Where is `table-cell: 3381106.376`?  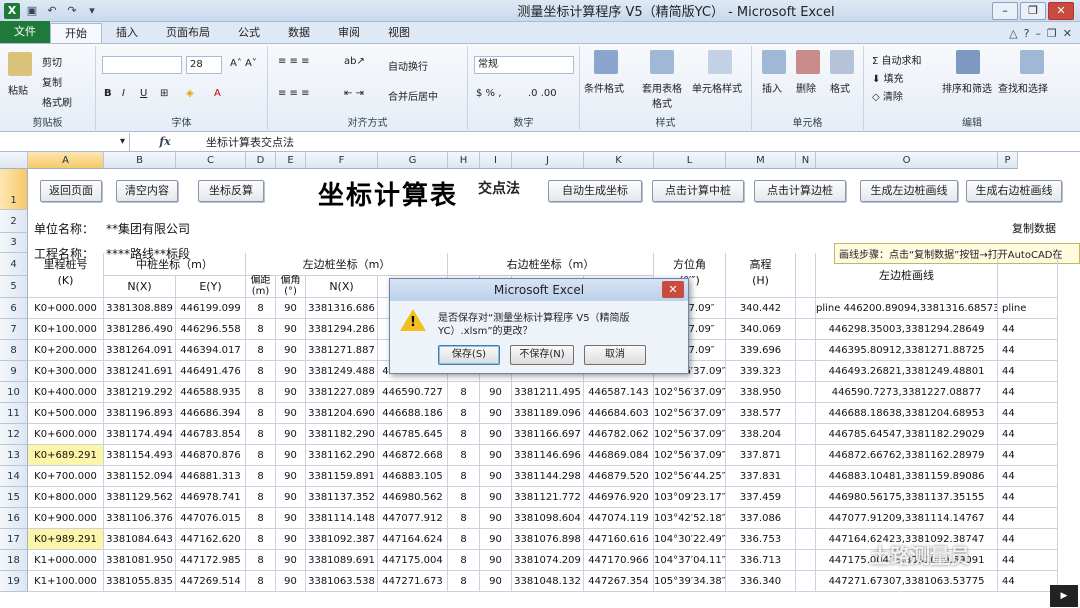
table-cell: 3381106.376 is located at coordinates (140, 518).